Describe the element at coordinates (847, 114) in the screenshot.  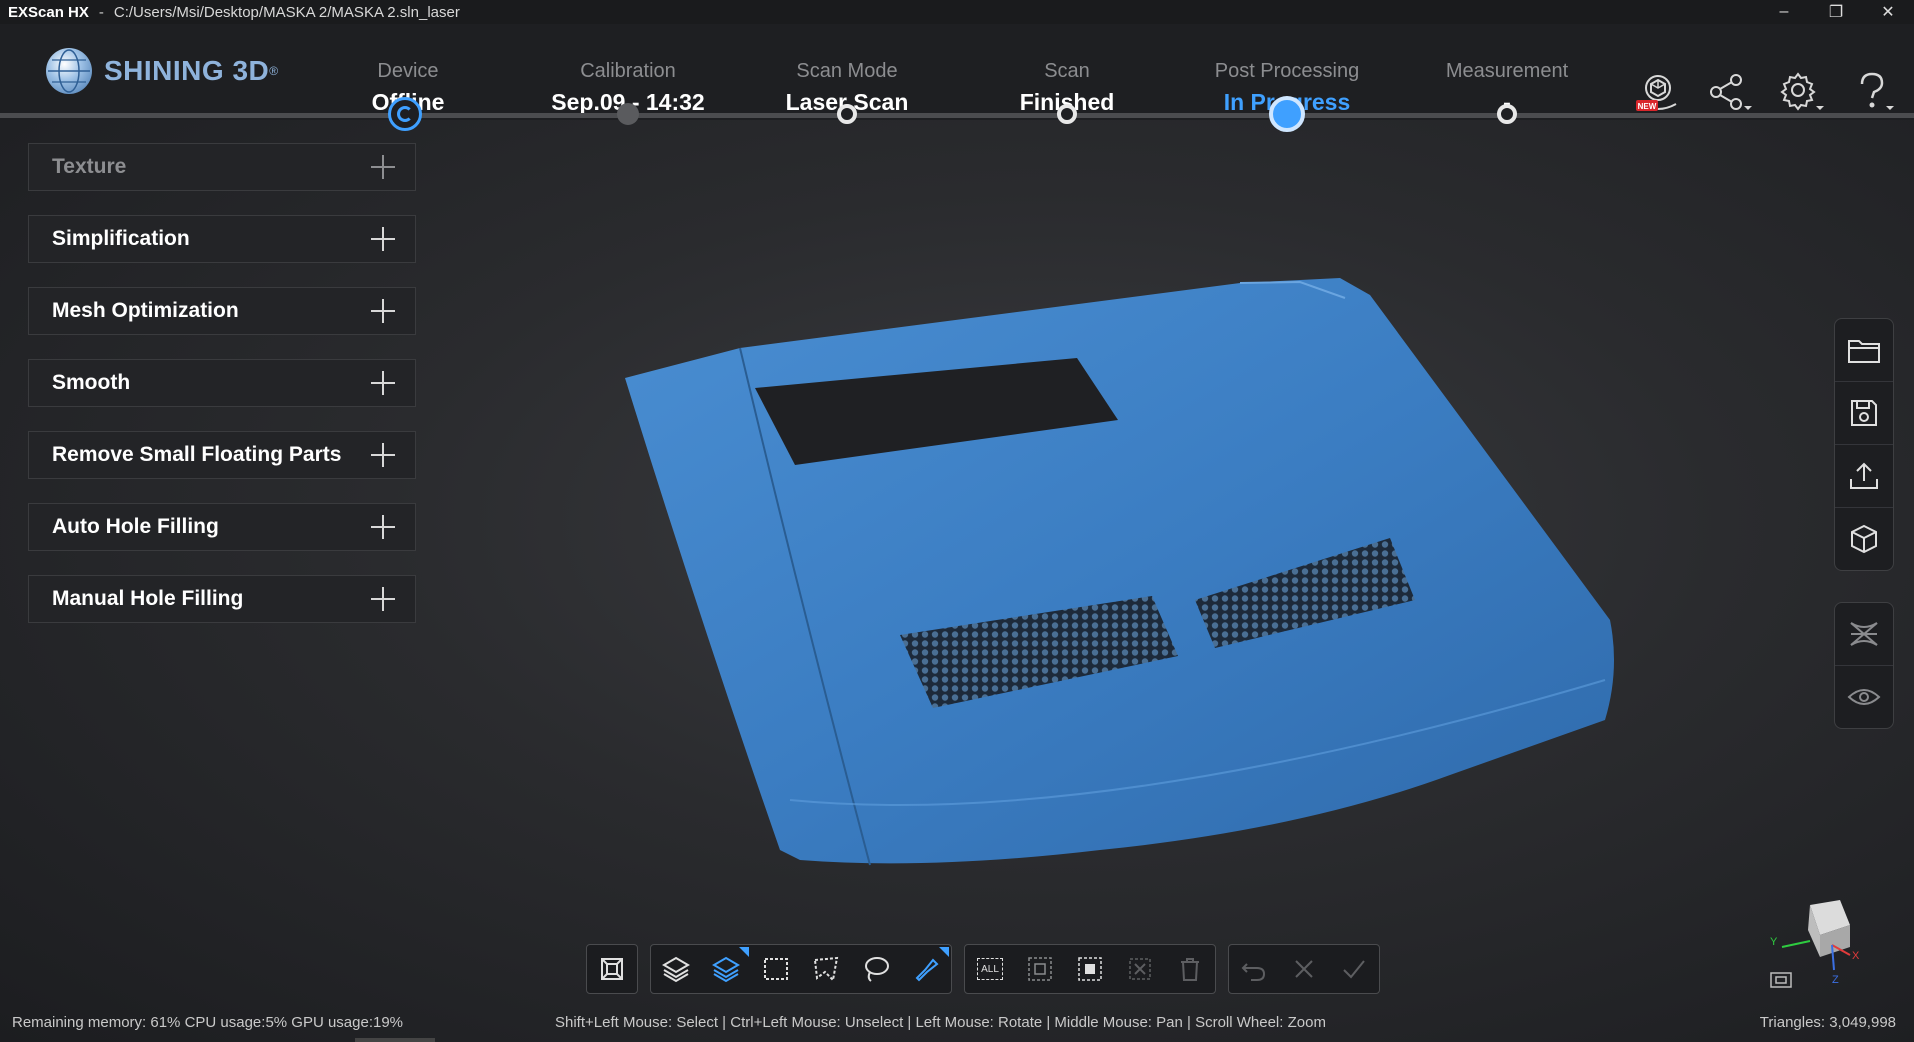
I see `scan-mode-node` at that location.